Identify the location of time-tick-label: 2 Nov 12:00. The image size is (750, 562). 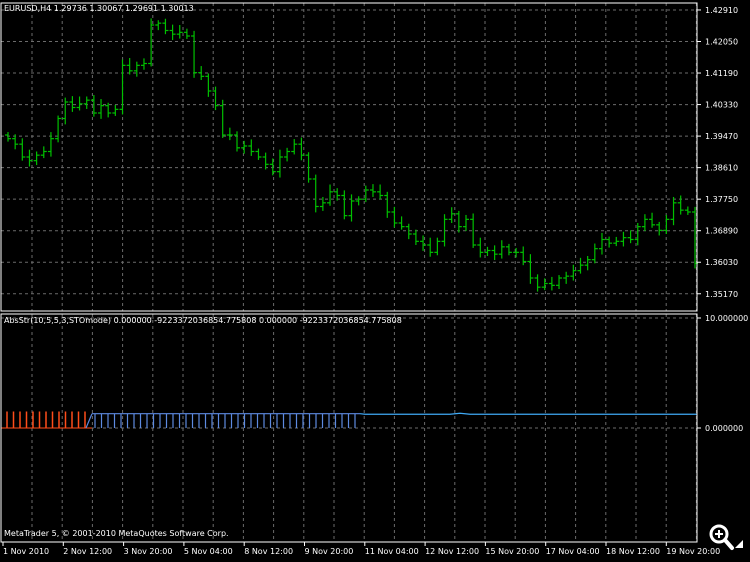
(87, 551).